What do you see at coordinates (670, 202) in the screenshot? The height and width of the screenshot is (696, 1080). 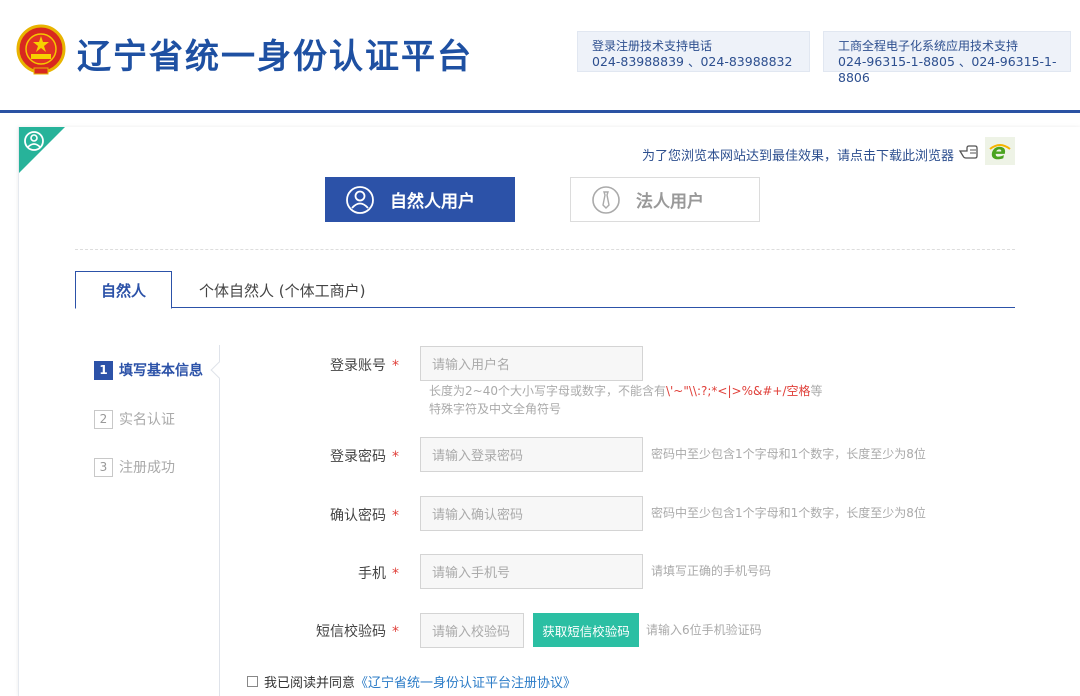 I see `legal-person-user-label: 法人用户` at bounding box center [670, 202].